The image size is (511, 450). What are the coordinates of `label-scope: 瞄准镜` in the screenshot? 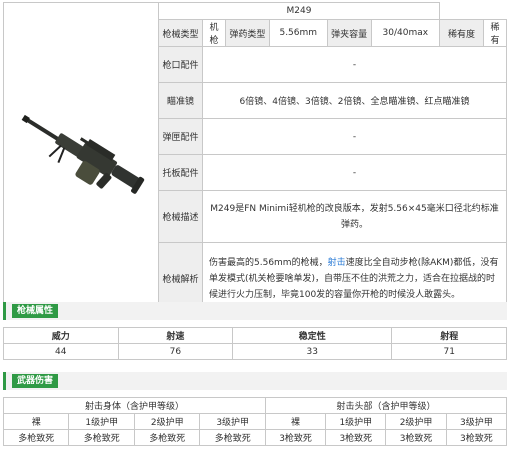 It's located at (180, 100).